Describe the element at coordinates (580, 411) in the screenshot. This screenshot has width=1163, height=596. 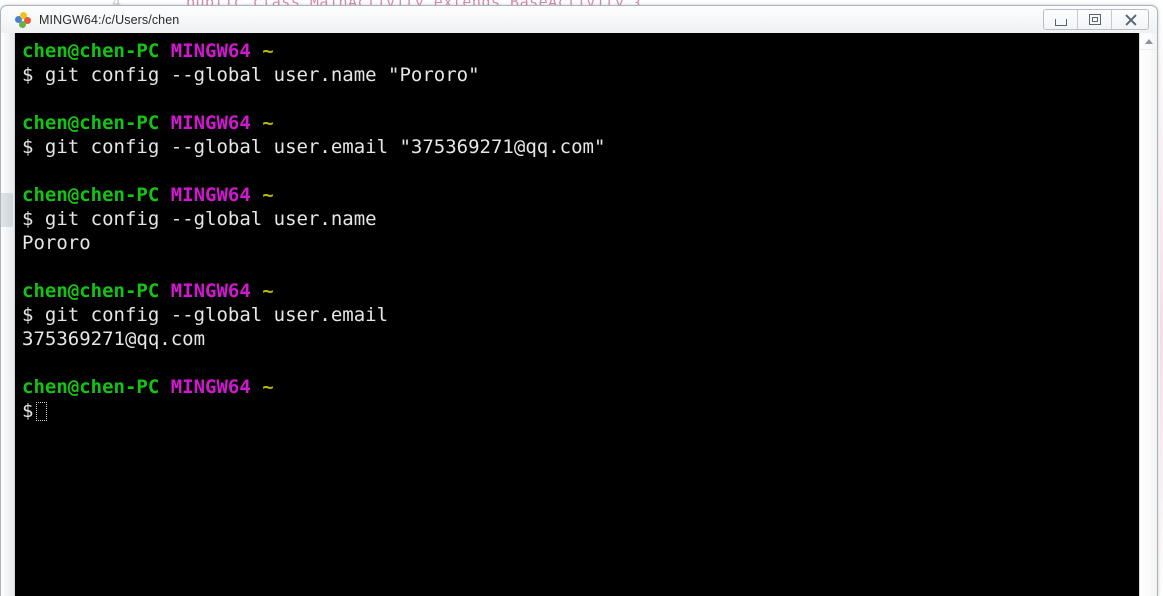
I see `active-input-line: $` at that location.